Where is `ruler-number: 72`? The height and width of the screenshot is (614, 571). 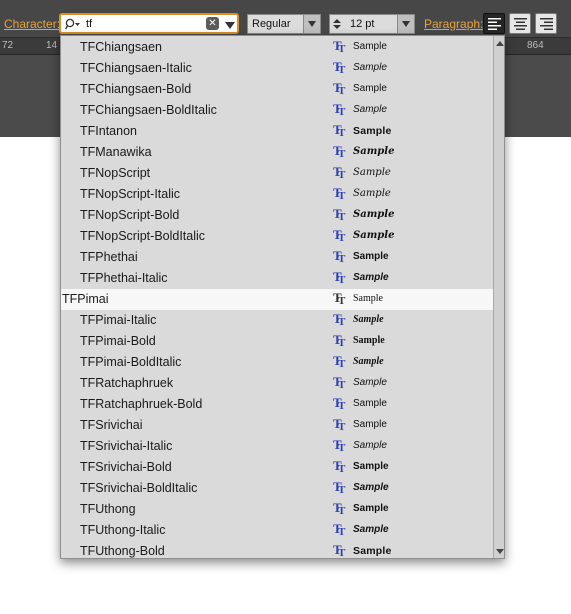 ruler-number: 72 is located at coordinates (8, 45).